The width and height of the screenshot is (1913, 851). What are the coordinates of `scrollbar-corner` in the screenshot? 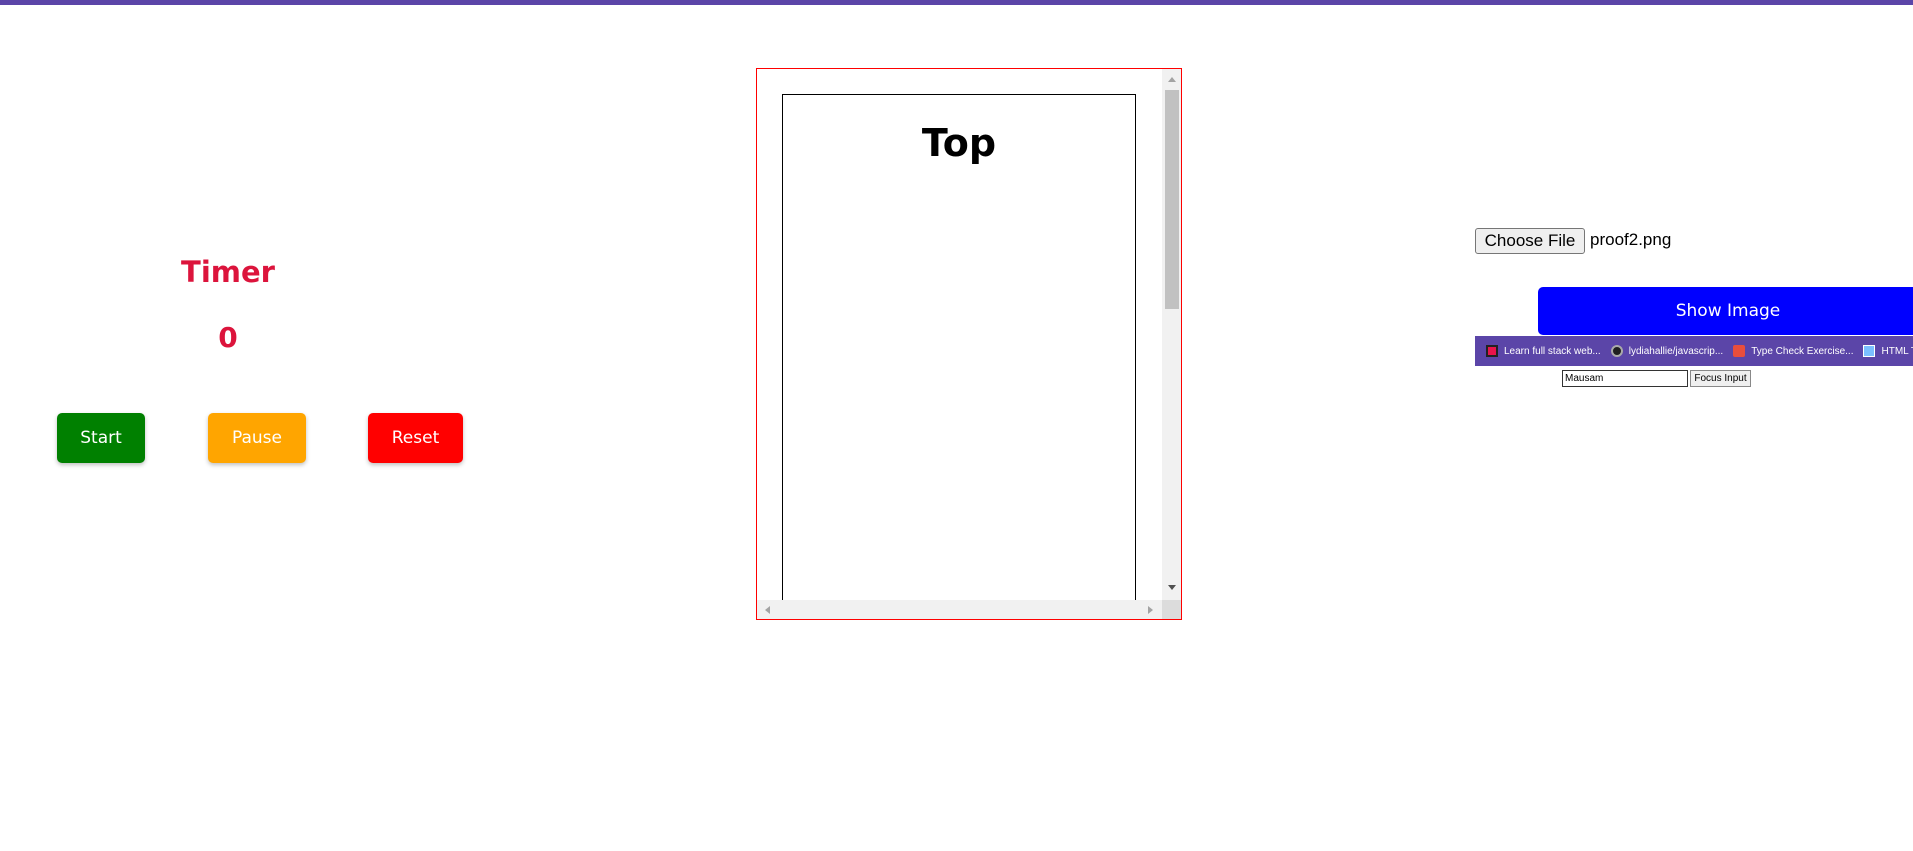 It's located at (1171, 609).